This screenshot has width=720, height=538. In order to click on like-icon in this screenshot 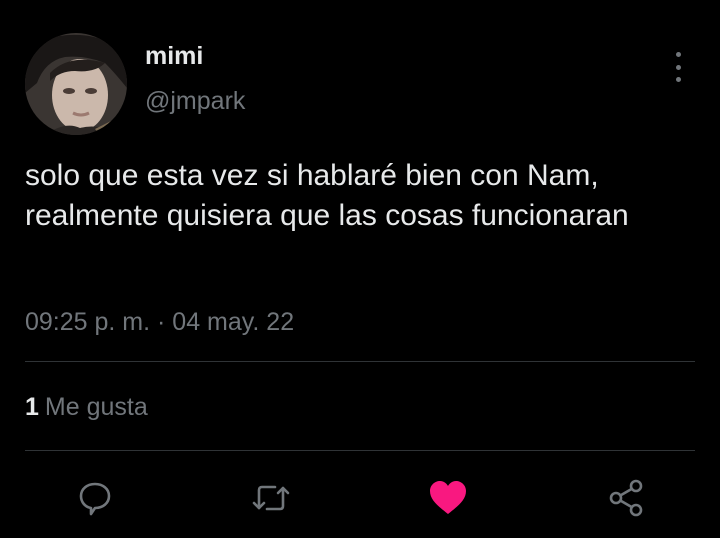, I will do `click(448, 497)`.